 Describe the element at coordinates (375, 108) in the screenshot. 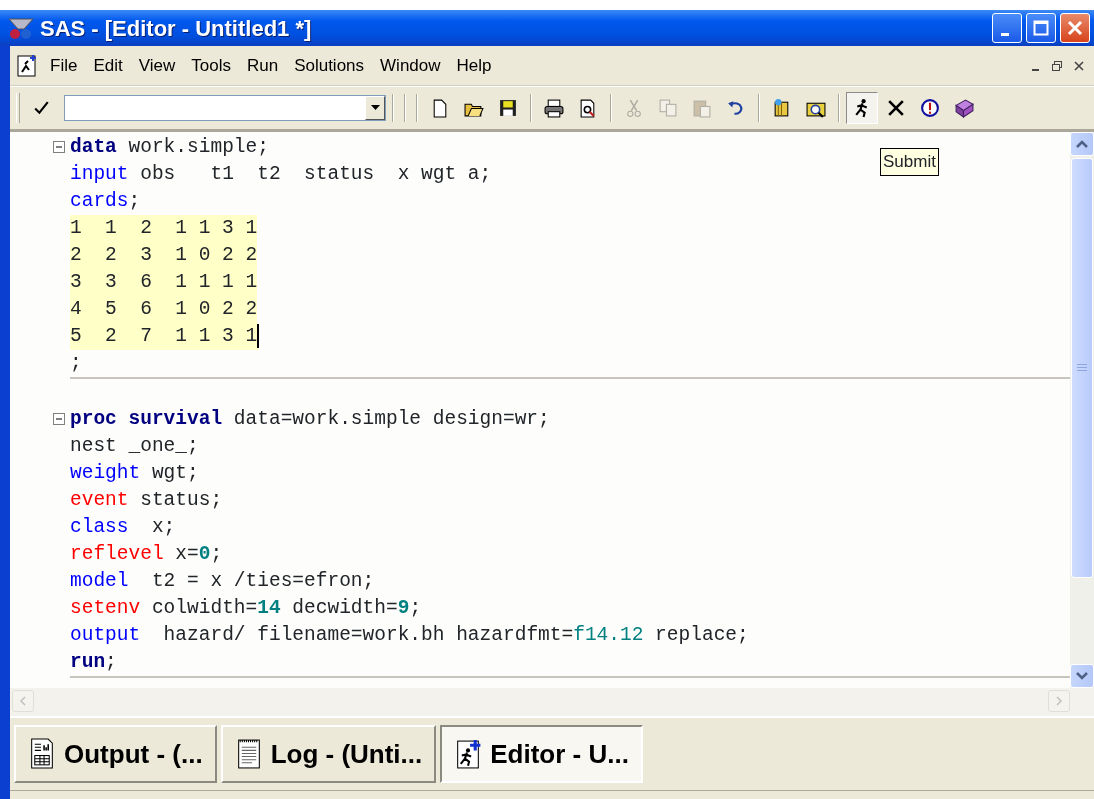

I see `caret-icon` at that location.